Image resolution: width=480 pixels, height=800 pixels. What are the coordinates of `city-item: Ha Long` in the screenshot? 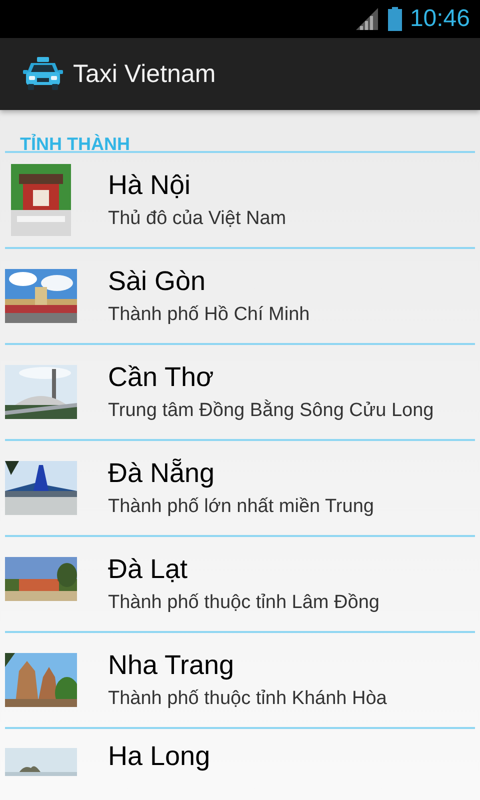 It's located at (240, 752).